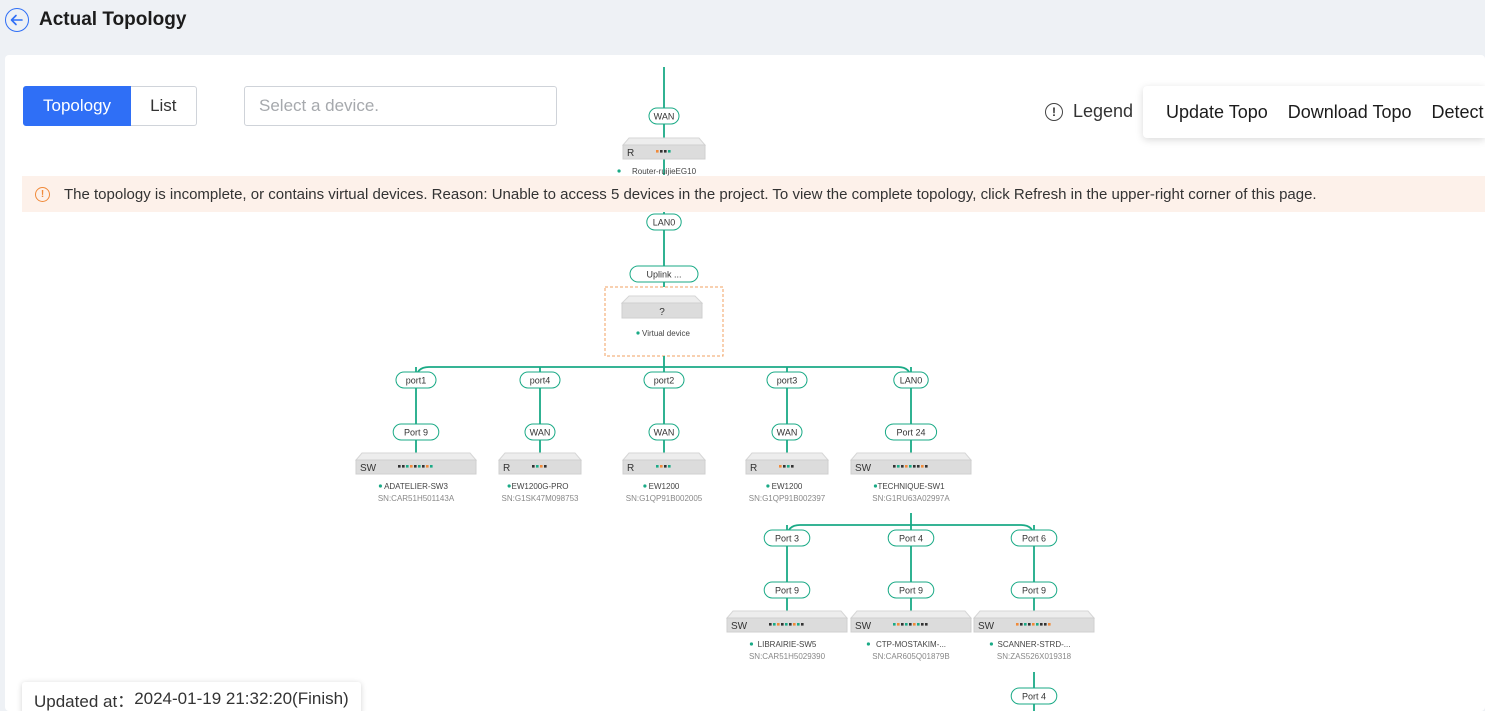 This screenshot has height=711, width=1485. I want to click on device-node: SW TECHNIQUE-SW1 SN:G1RU63A02997A, so click(911, 477).